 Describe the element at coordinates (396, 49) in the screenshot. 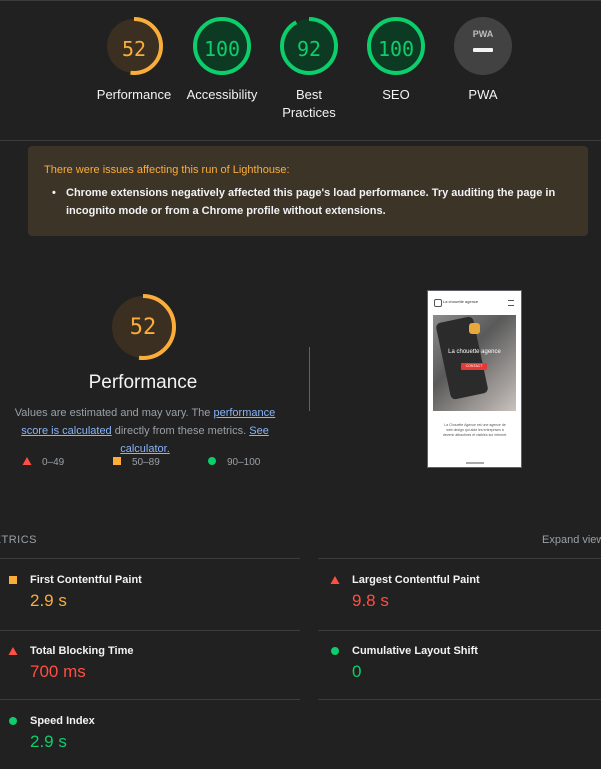

I see `gauge-seo-value: 100` at that location.